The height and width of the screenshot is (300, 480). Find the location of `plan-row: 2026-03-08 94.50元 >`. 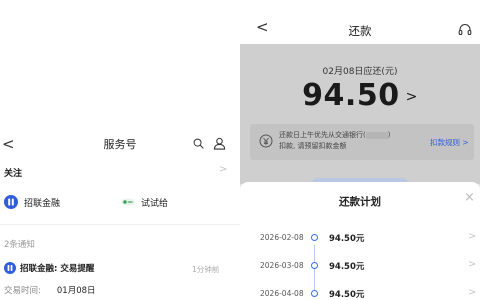

plan-row: 2026-03-08 94.50元 > is located at coordinates (360, 266).